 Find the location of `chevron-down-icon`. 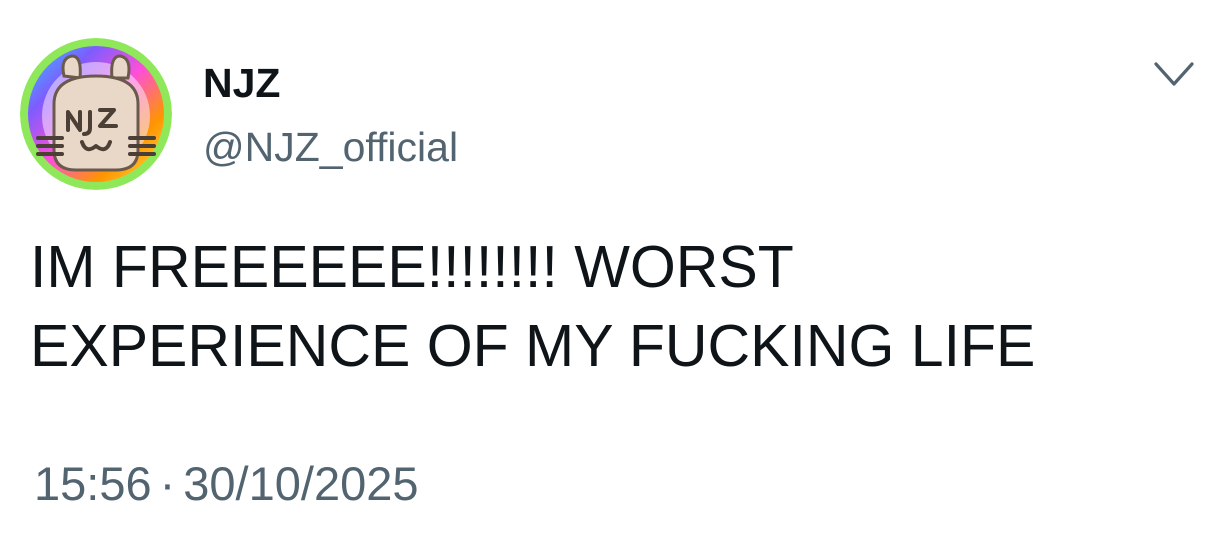

chevron-down-icon is located at coordinates (1174, 74).